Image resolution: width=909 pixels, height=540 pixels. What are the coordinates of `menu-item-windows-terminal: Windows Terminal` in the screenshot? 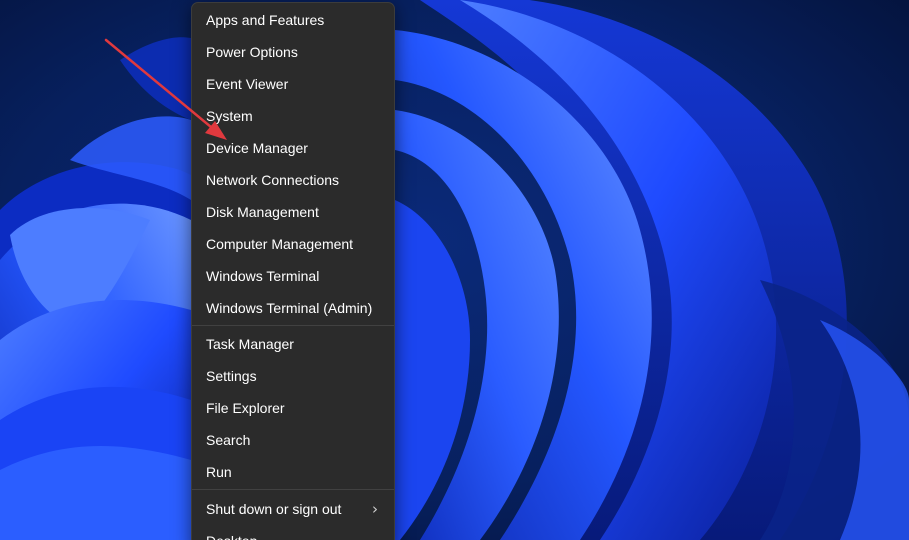 It's located at (293, 276).